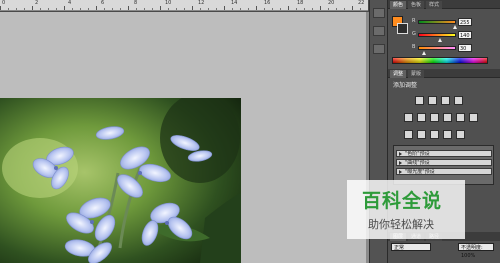  What do you see at coordinates (419, 100) in the screenshot?
I see `brightness-icon` at bounding box center [419, 100].